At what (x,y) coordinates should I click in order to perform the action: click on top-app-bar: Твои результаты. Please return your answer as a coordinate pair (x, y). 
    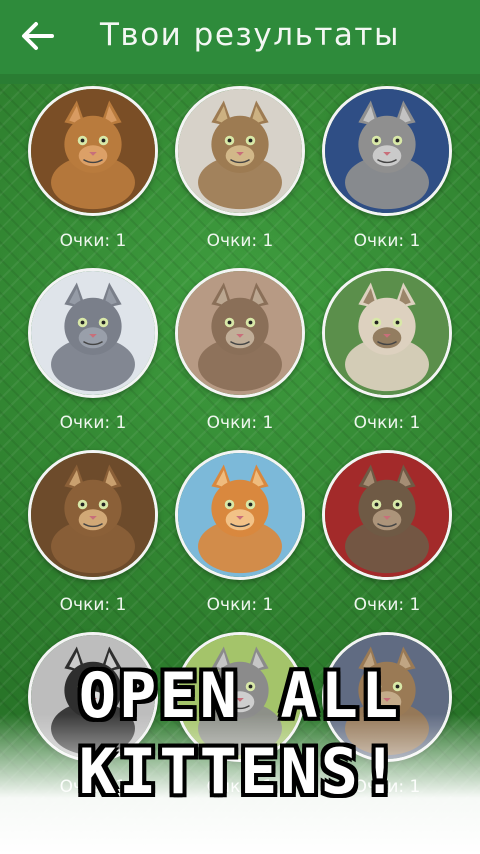
    Looking at the image, I should click on (240, 42).